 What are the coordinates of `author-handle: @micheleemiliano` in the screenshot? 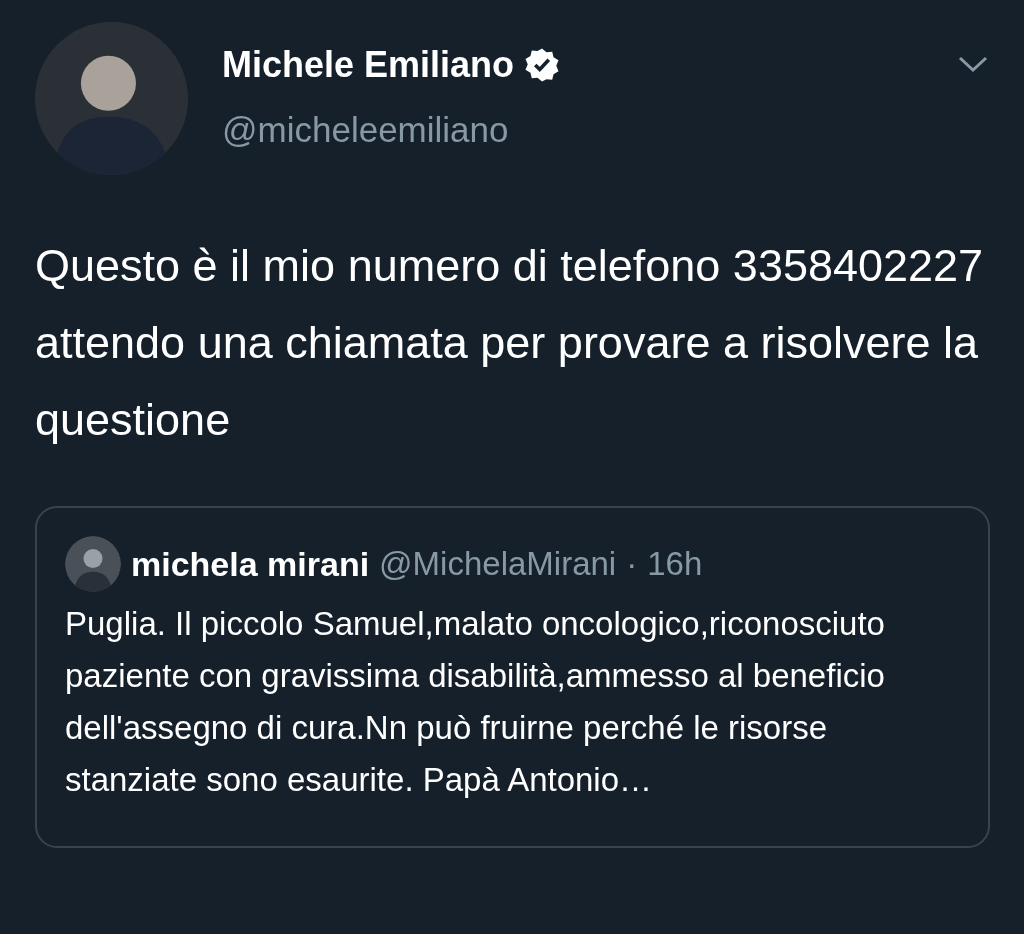 It's located at (366, 130).